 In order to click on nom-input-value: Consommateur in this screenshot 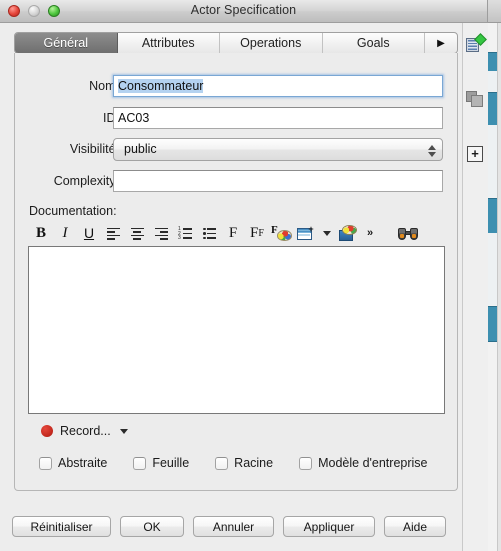, I will do `click(161, 86)`.